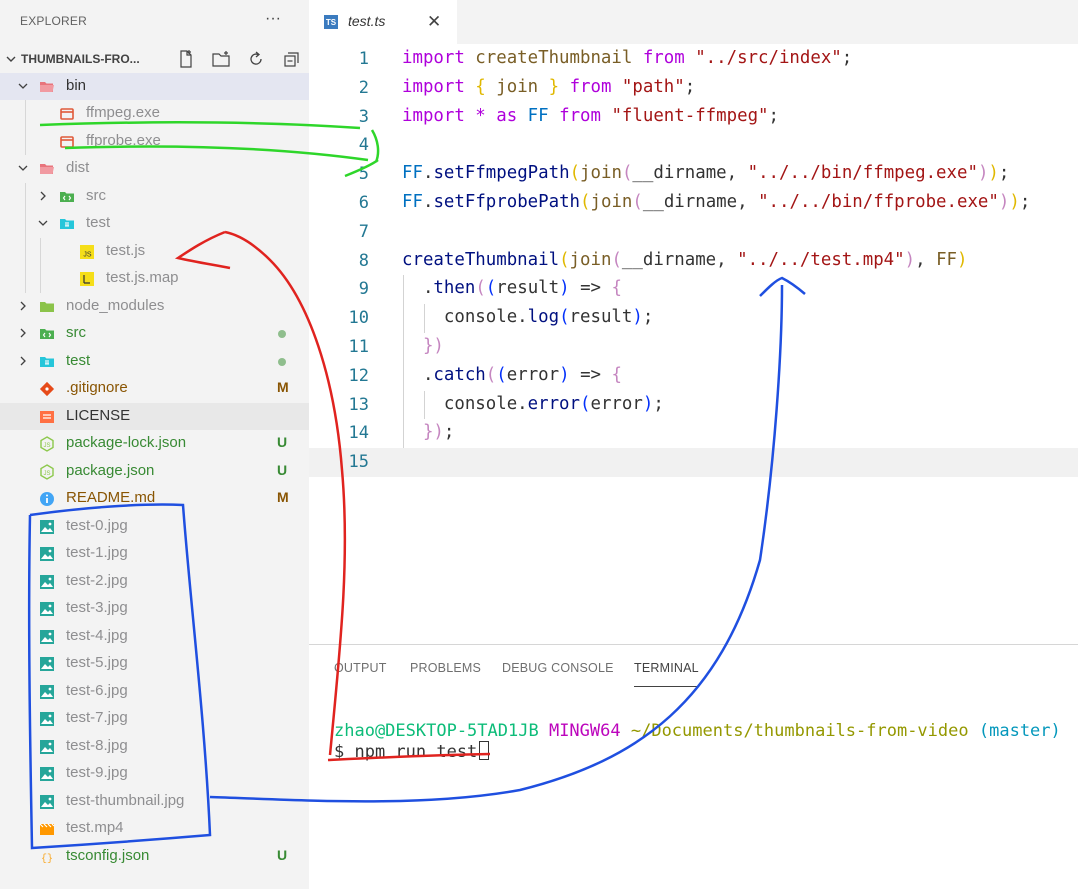  What do you see at coordinates (154, 86) in the screenshot?
I see `tree-item: bin` at bounding box center [154, 86].